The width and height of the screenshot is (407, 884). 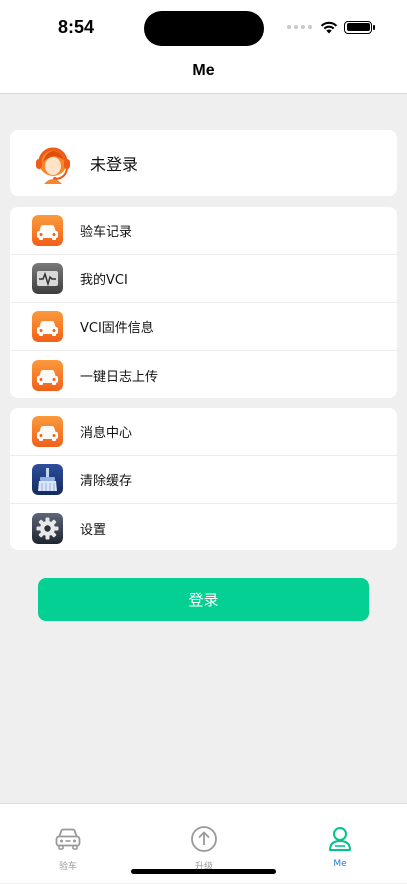 What do you see at coordinates (299, 27) in the screenshot?
I see `signal-icon` at bounding box center [299, 27].